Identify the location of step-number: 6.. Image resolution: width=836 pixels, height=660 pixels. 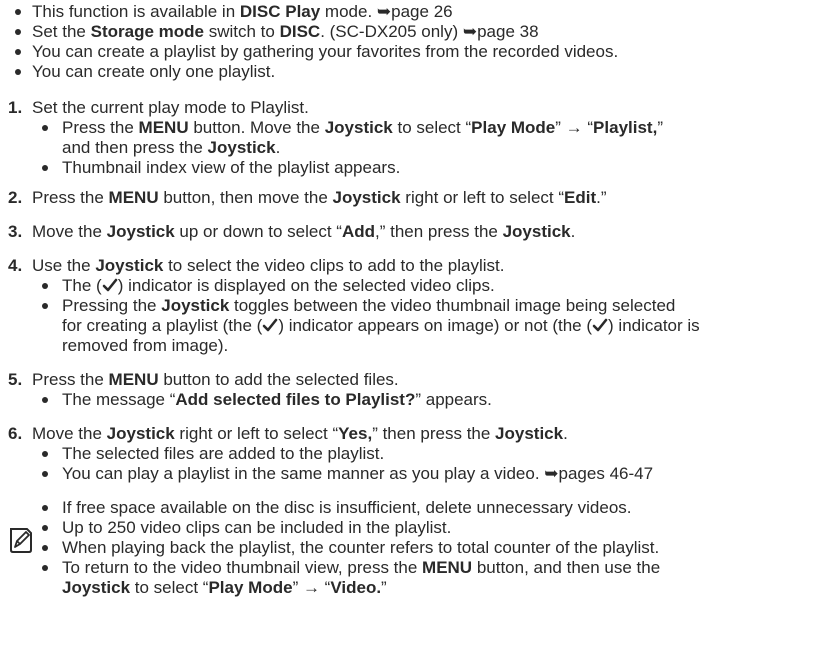
(15, 433).